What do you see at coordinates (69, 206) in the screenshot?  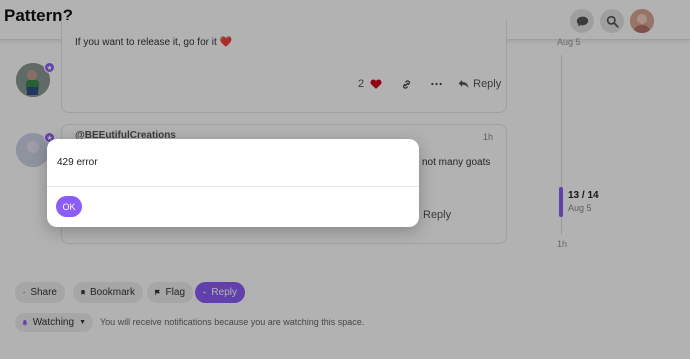 I see `ok-button: OK` at bounding box center [69, 206].